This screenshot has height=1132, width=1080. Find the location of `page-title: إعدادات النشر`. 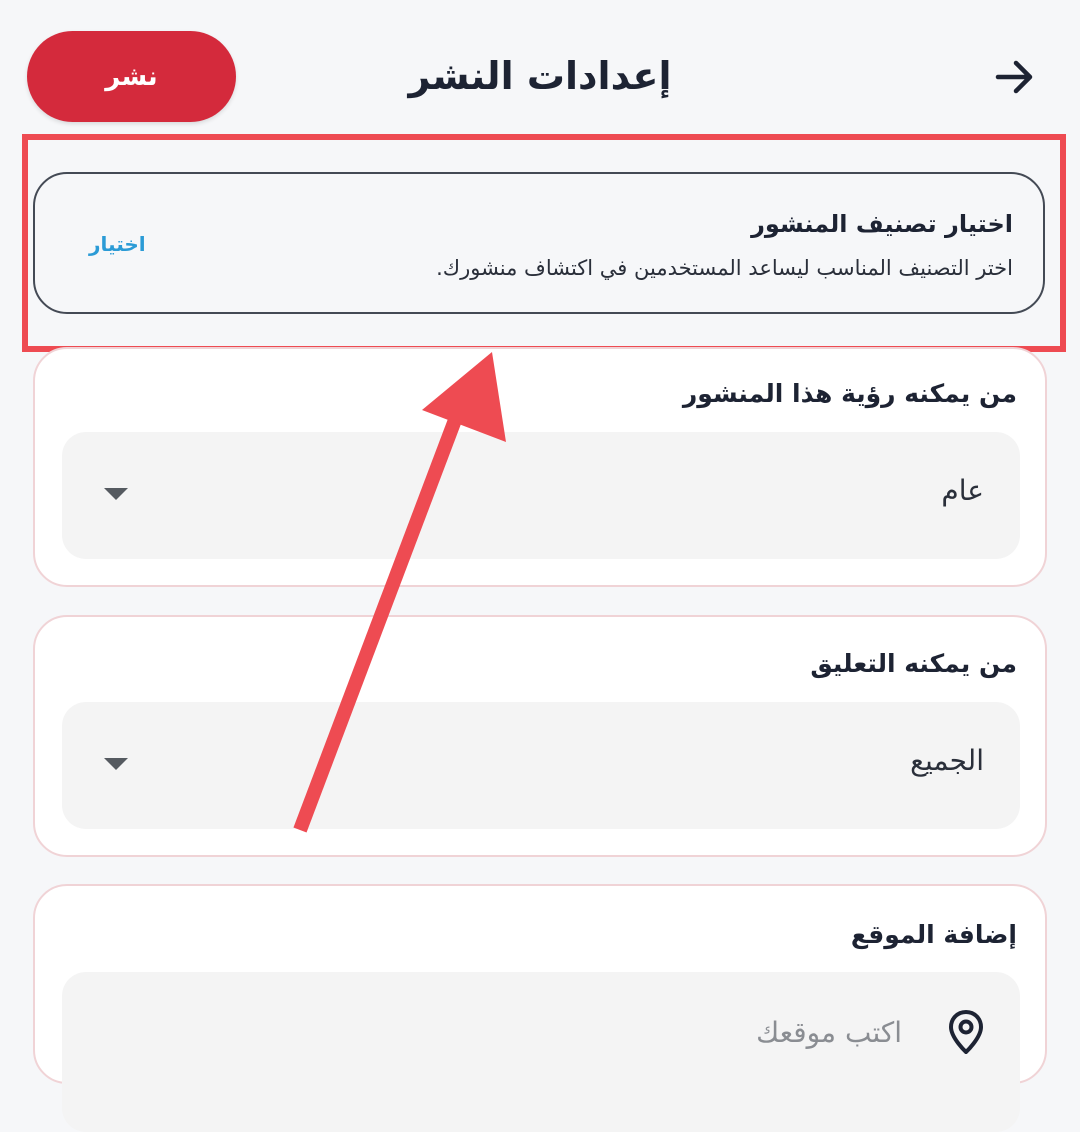

page-title: إعدادات النشر is located at coordinates (540, 76).